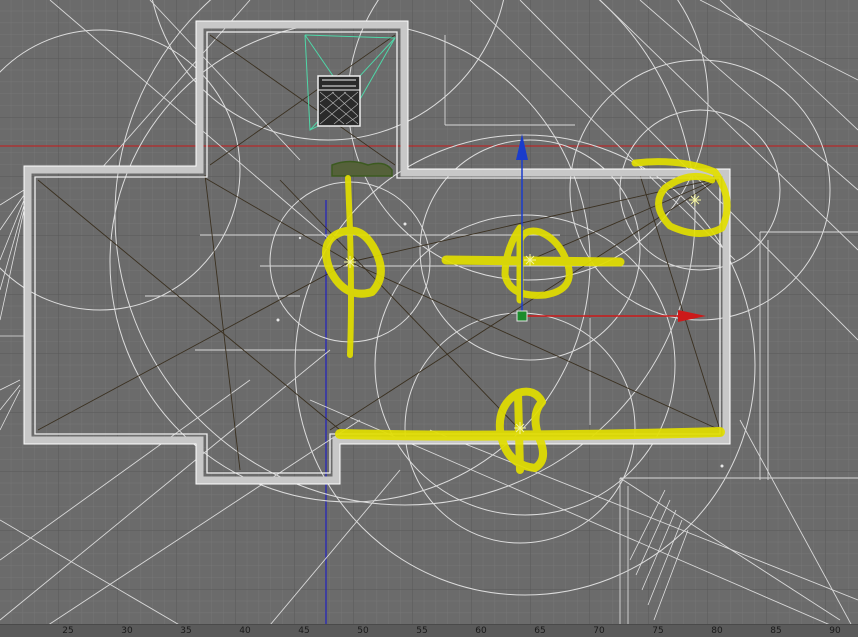  Describe the element at coordinates (429, 630) in the screenshot. I see `time-ruler: 25 30 35 40 45 50 55 60 65 70 75 80 85 90` at that location.